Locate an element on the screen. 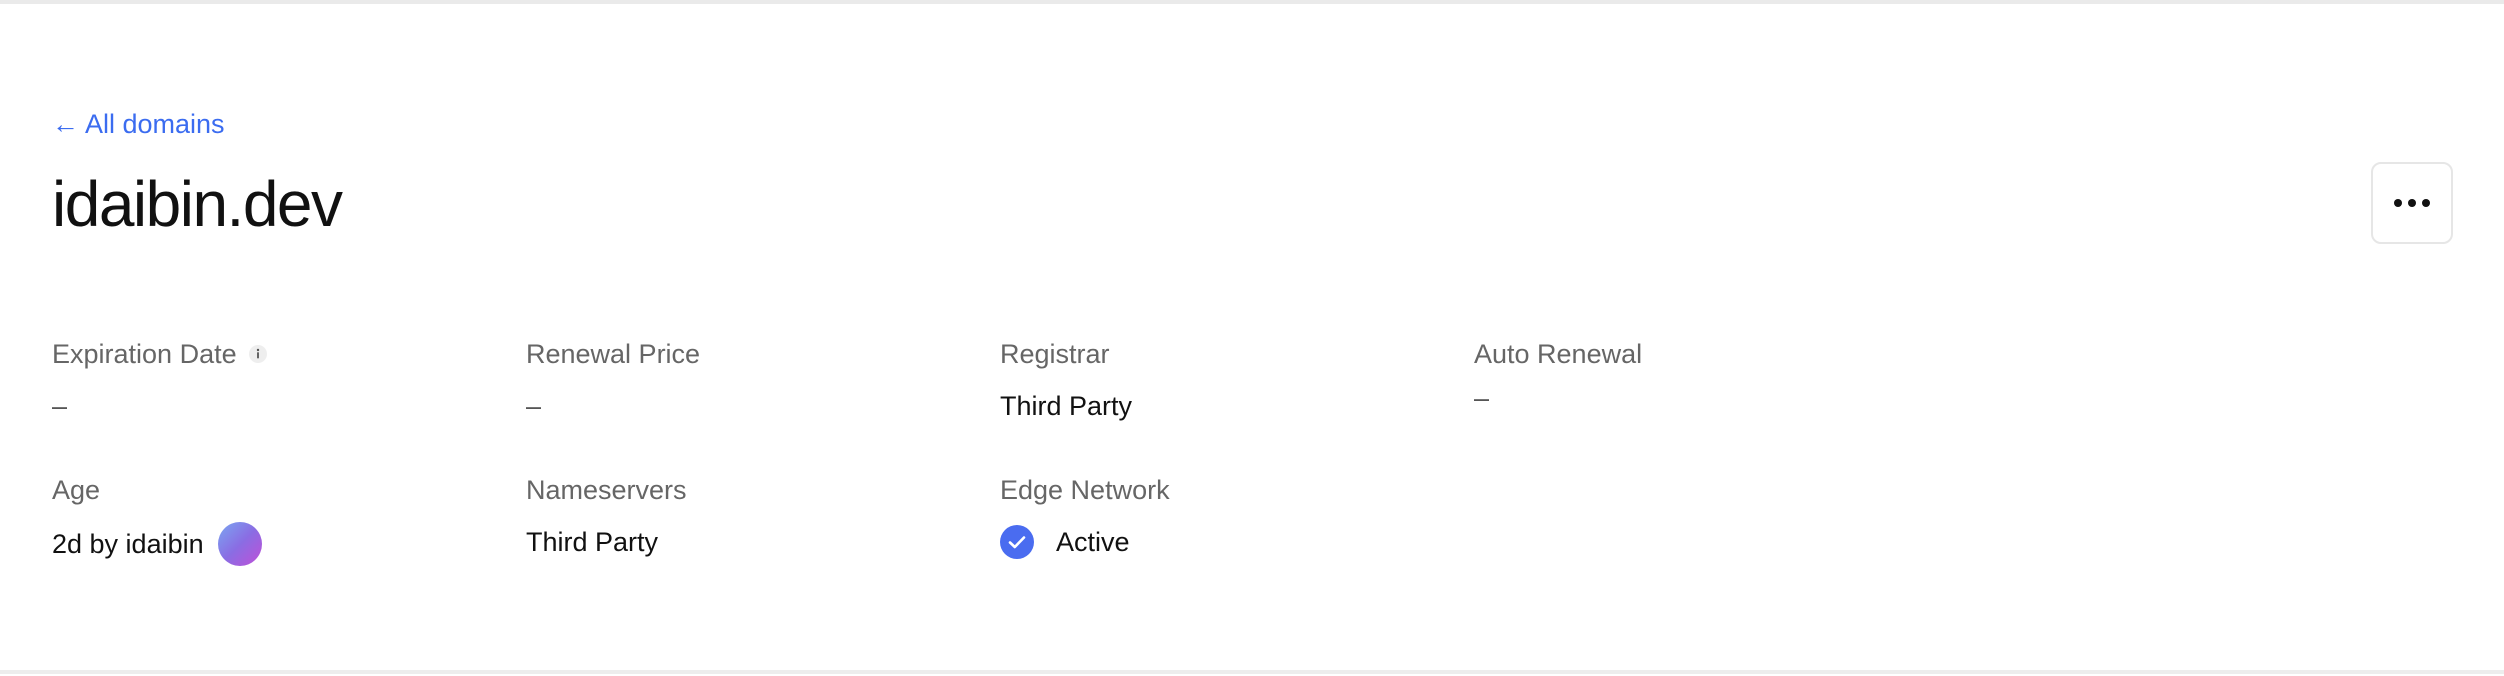 The image size is (2504, 676). age-label: Age is located at coordinates (76, 490).